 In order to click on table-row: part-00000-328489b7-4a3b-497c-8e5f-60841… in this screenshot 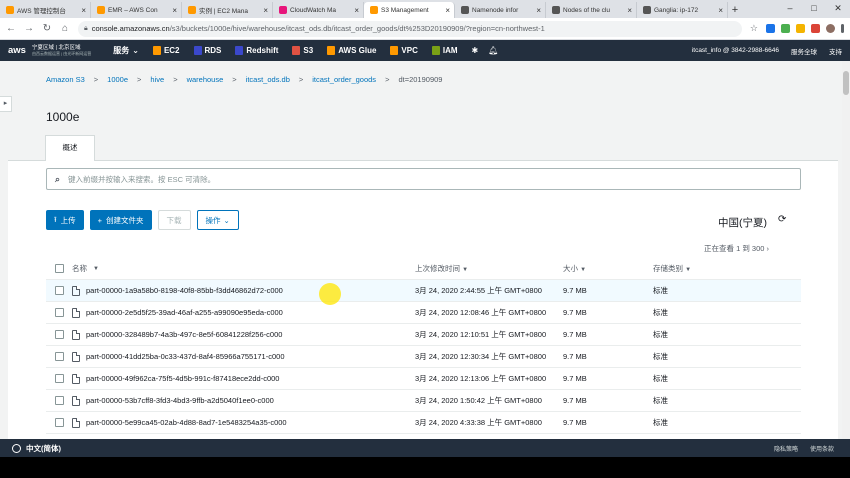, I will do `click(423, 335)`.